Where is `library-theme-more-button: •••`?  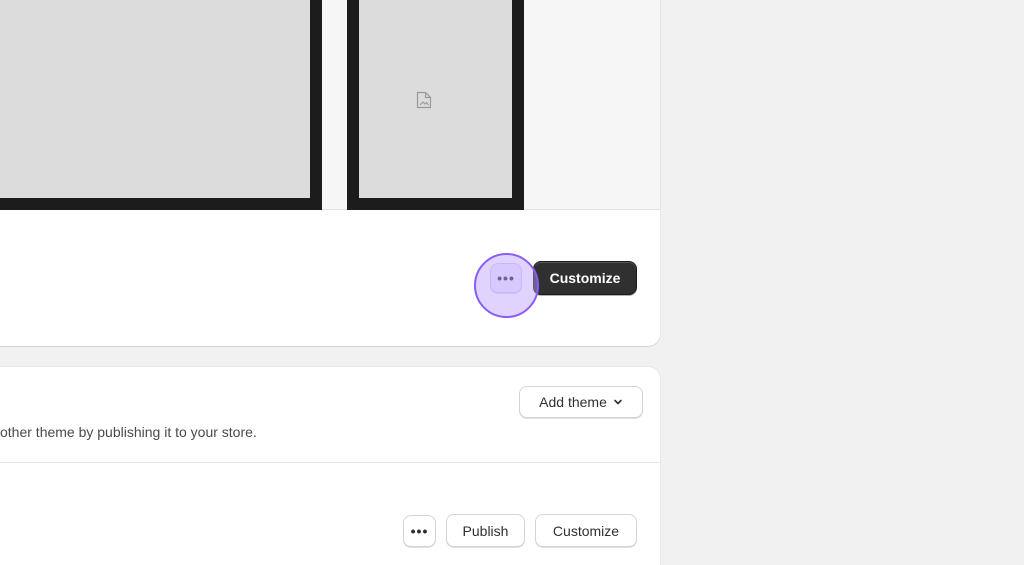
library-theme-more-button: ••• is located at coordinates (419, 531).